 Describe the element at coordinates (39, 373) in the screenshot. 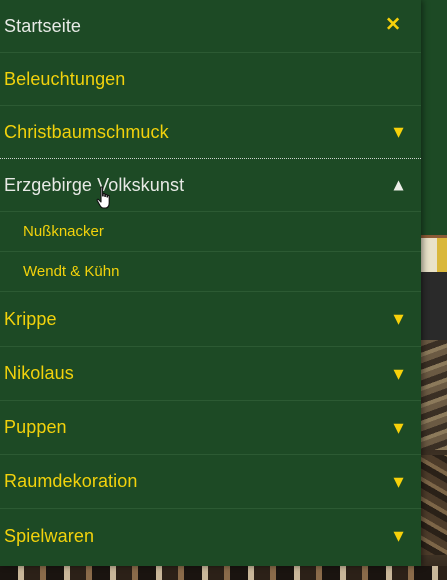

I see `menu-item-label: Nikolaus` at that location.